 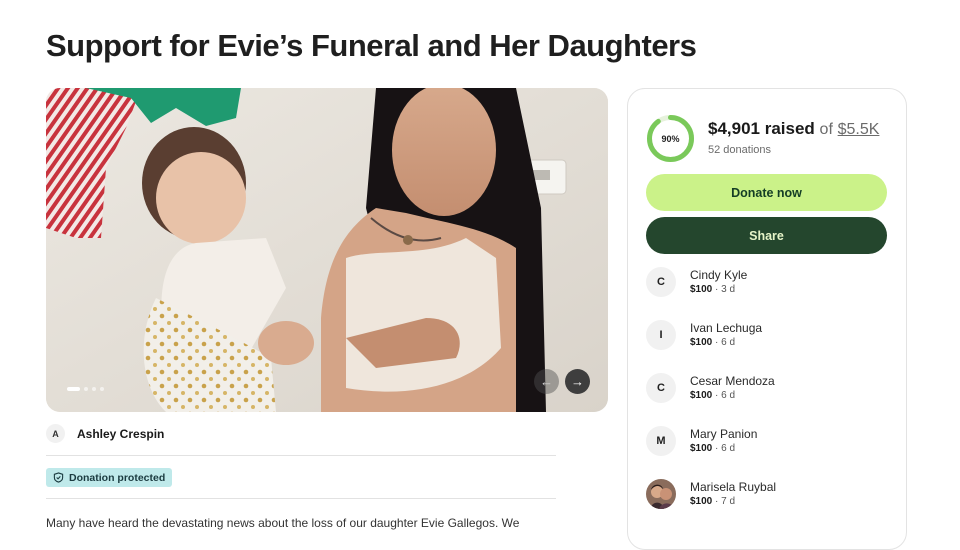 What do you see at coordinates (766, 192) in the screenshot?
I see `donate-now-button: Donate now` at bounding box center [766, 192].